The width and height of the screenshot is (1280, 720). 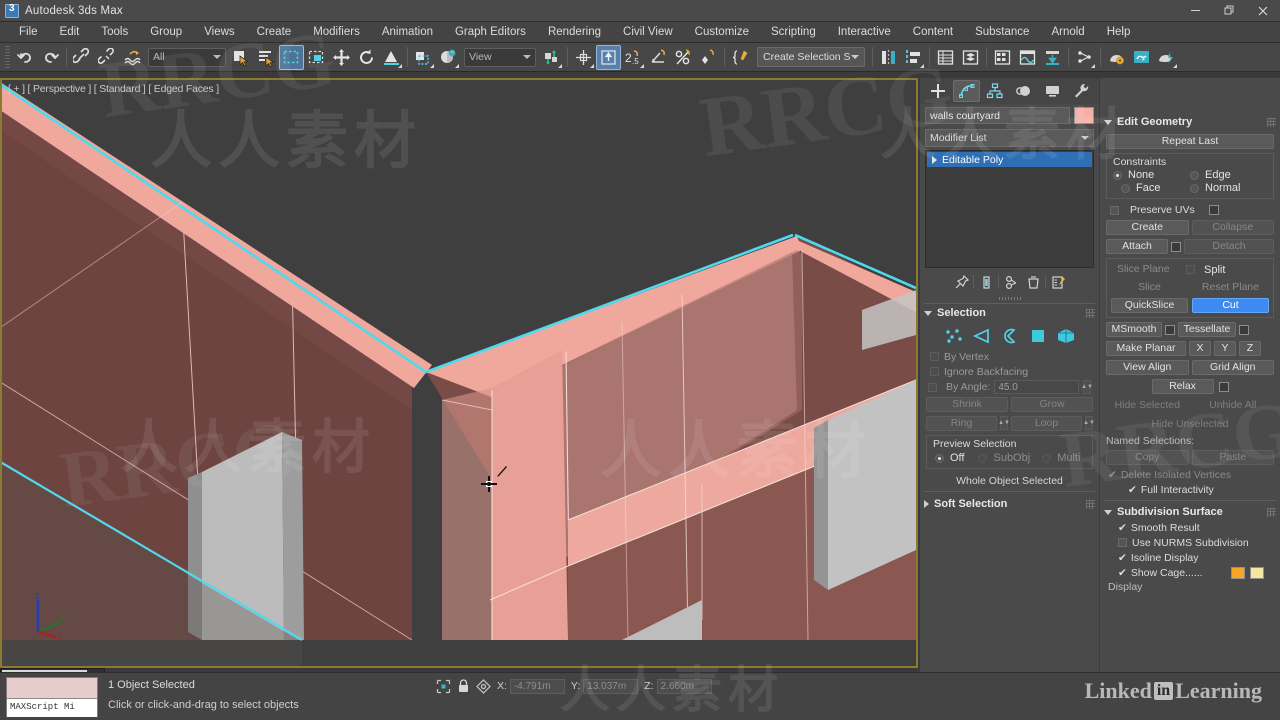 What do you see at coordinates (1190, 542) in the screenshot?
I see `use-nurms-subdivision-row: Use NURMS Subdivision` at bounding box center [1190, 542].